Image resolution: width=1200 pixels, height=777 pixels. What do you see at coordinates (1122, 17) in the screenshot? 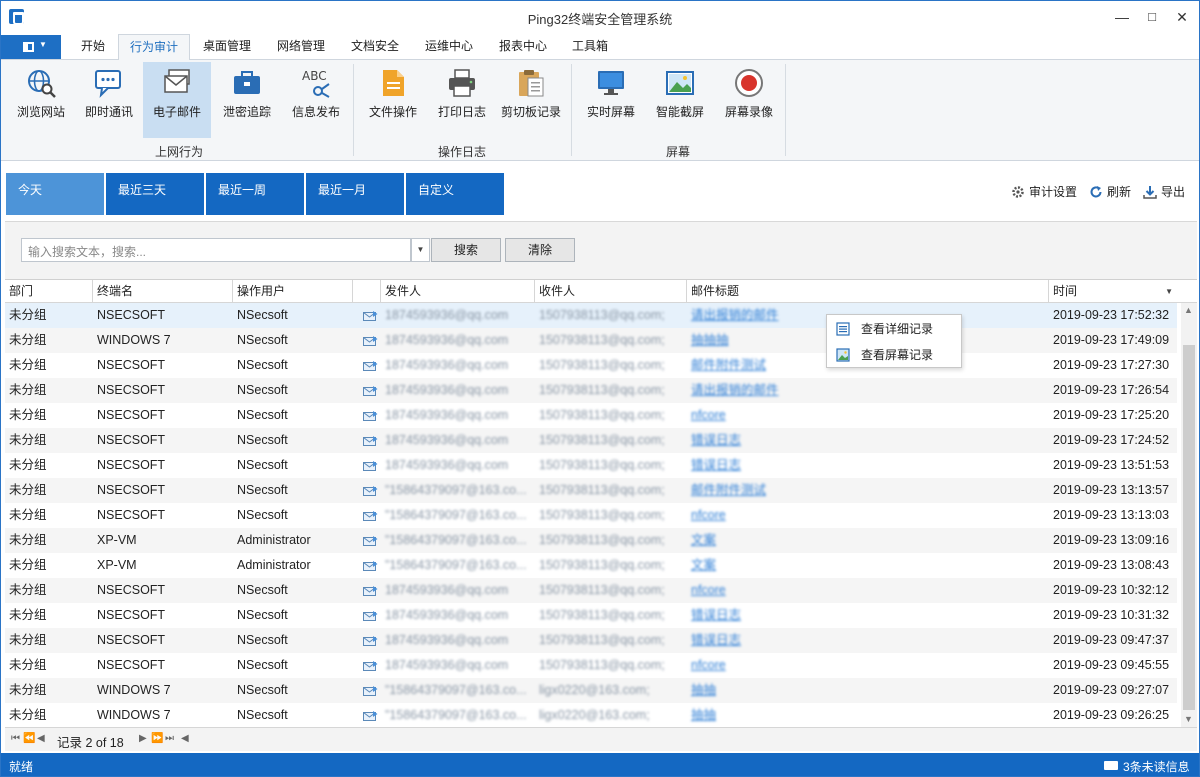
I see `minimize-icon: —` at bounding box center [1122, 17].